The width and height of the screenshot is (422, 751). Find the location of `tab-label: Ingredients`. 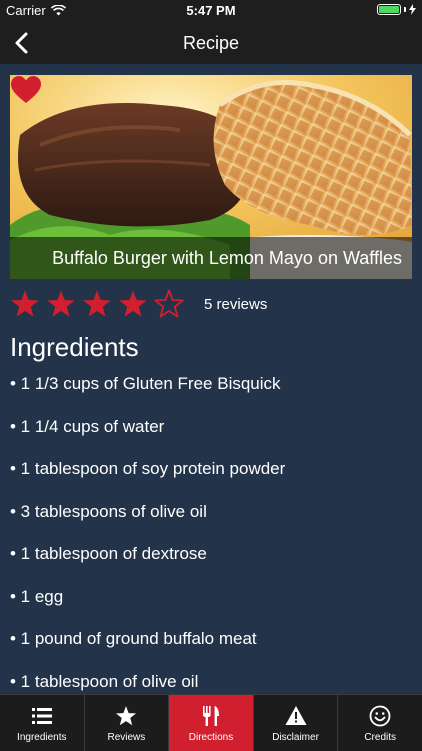

tab-label: Ingredients is located at coordinates (42, 737).